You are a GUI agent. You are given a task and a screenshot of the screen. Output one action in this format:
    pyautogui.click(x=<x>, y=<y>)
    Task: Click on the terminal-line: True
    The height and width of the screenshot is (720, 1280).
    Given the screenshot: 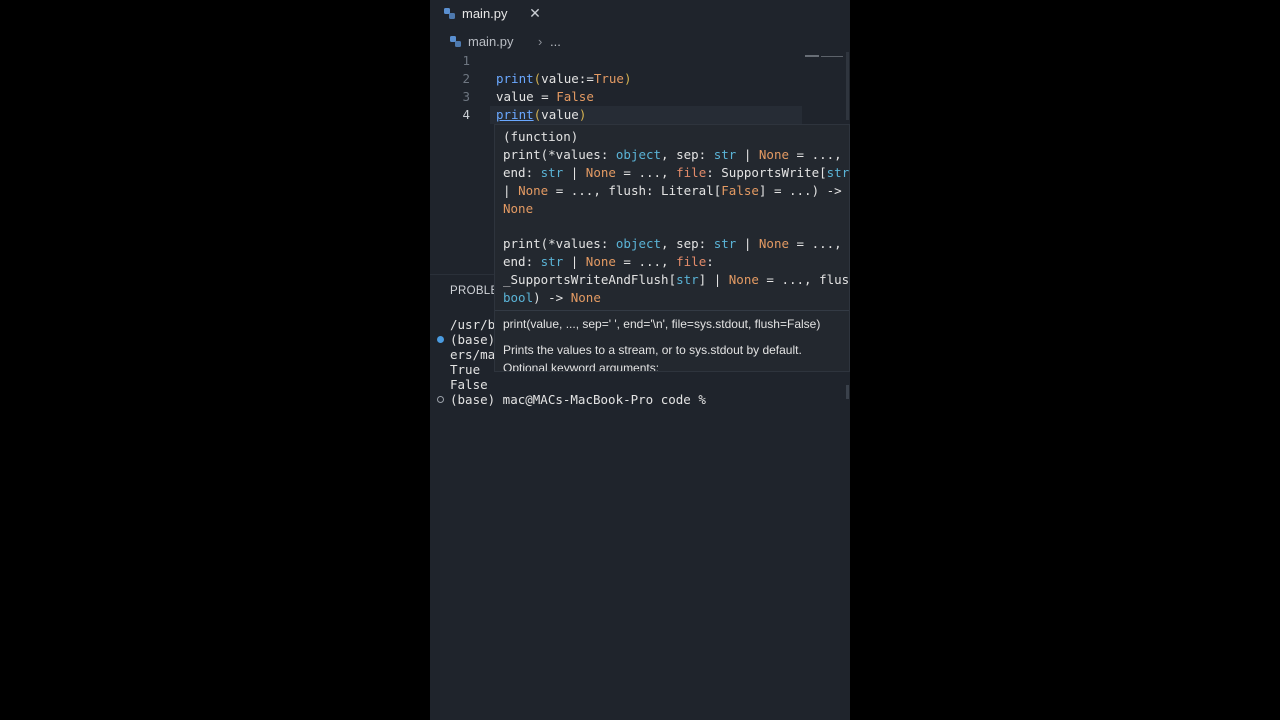 What is the action you would take?
    pyautogui.click(x=465, y=369)
    